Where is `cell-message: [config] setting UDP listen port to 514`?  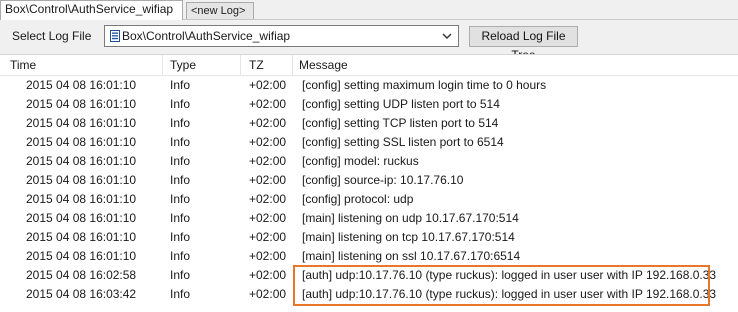 cell-message: [config] setting UDP listen port to 514 is located at coordinates (401, 104).